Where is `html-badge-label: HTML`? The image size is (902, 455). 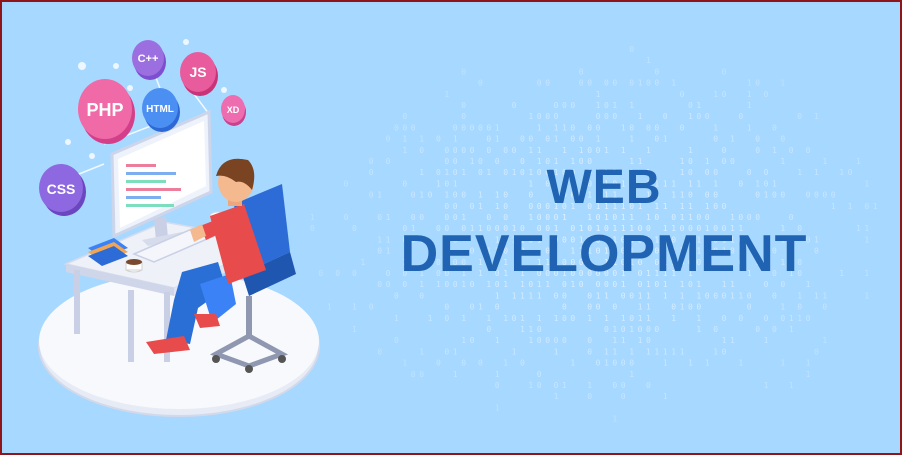
html-badge-label: HTML is located at coordinates (160, 109).